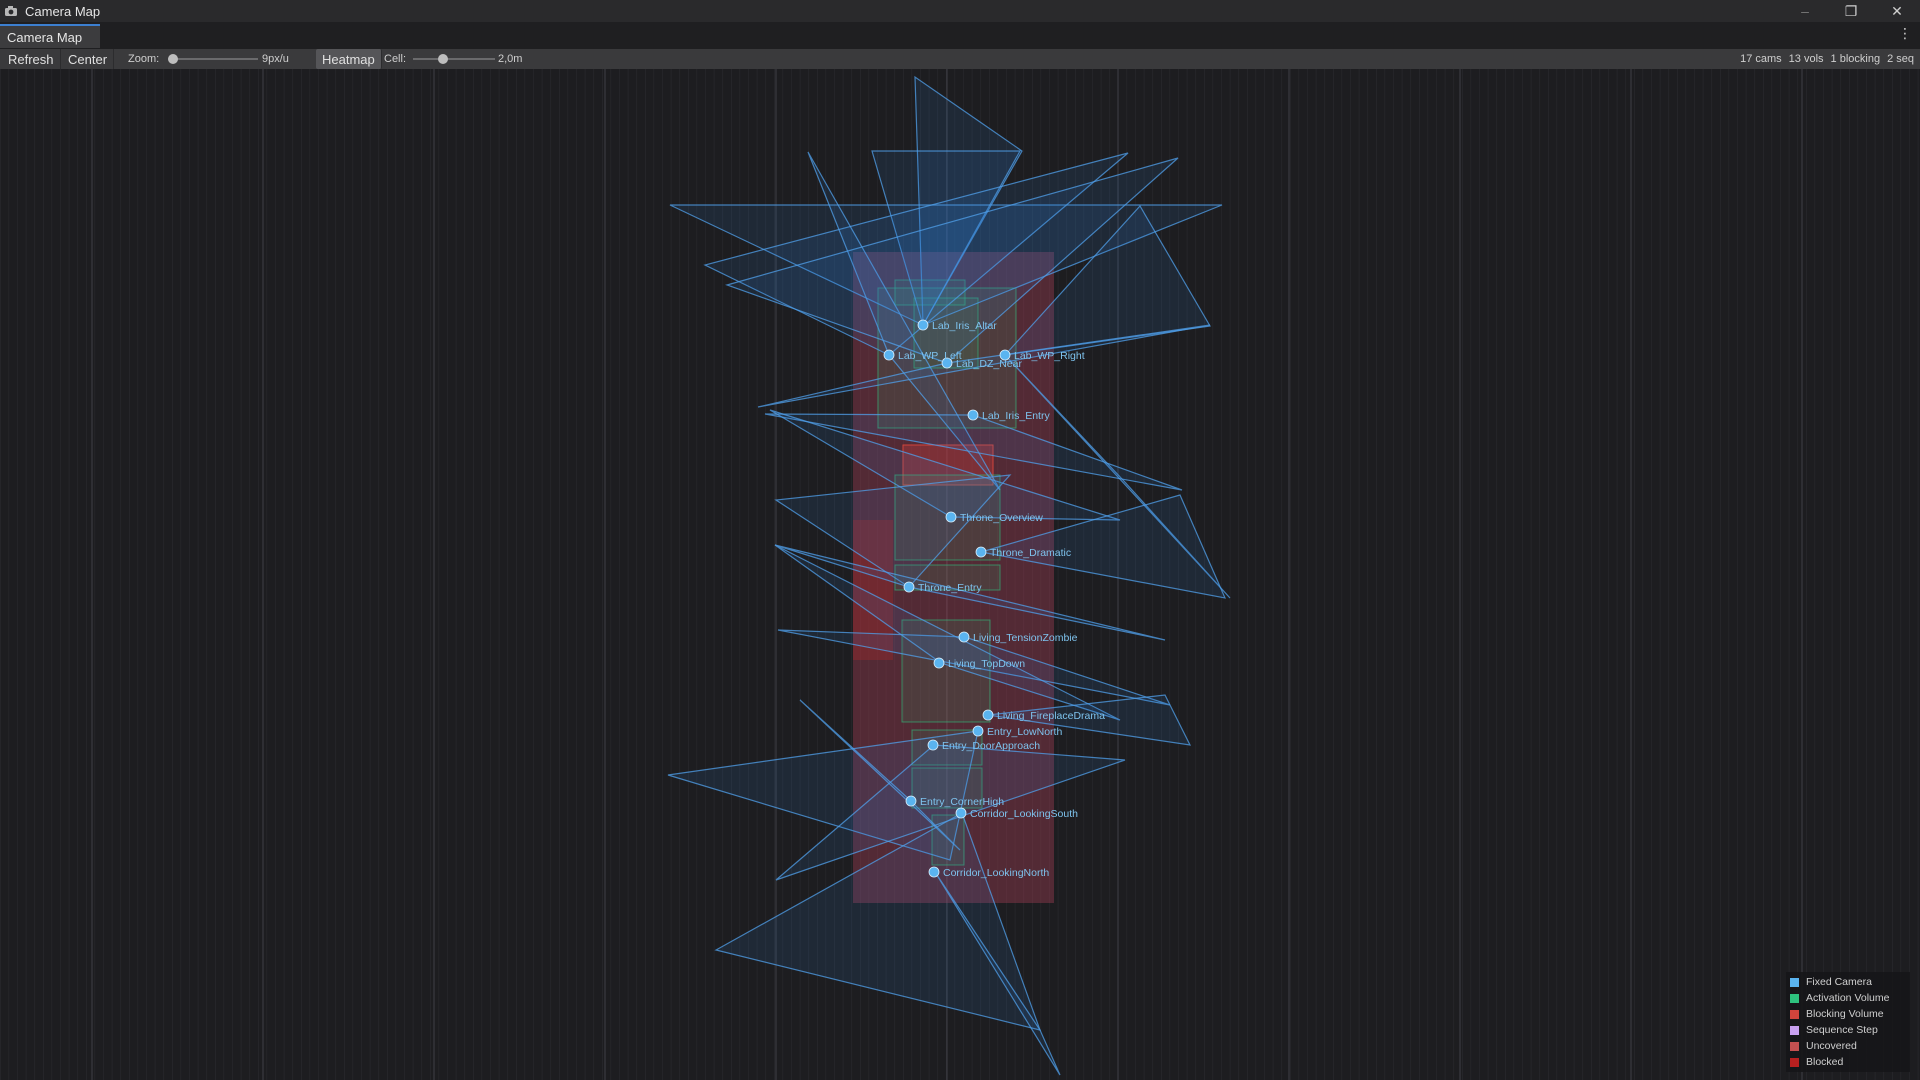 Image resolution: width=1920 pixels, height=1080 pixels. Describe the element at coordinates (1839, 998) in the screenshot. I see `legend-item-activation-volume: Activation Volume` at that location.